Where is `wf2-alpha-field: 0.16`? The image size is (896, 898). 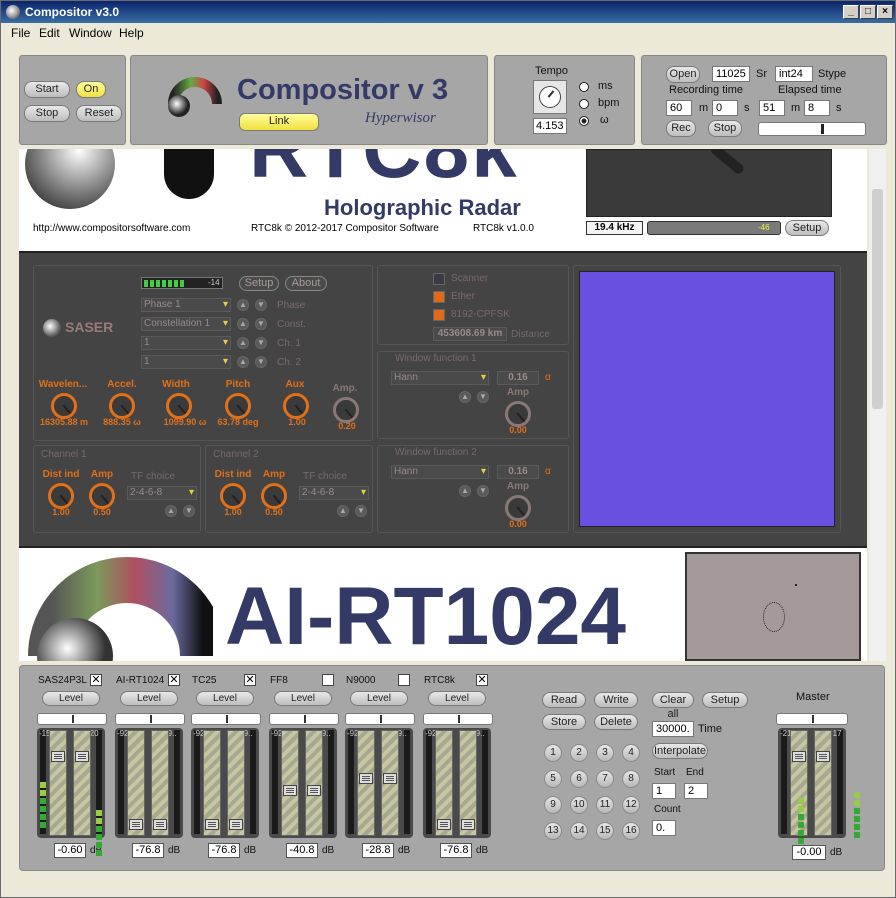
wf2-alpha-field: 0.16 is located at coordinates (518, 472).